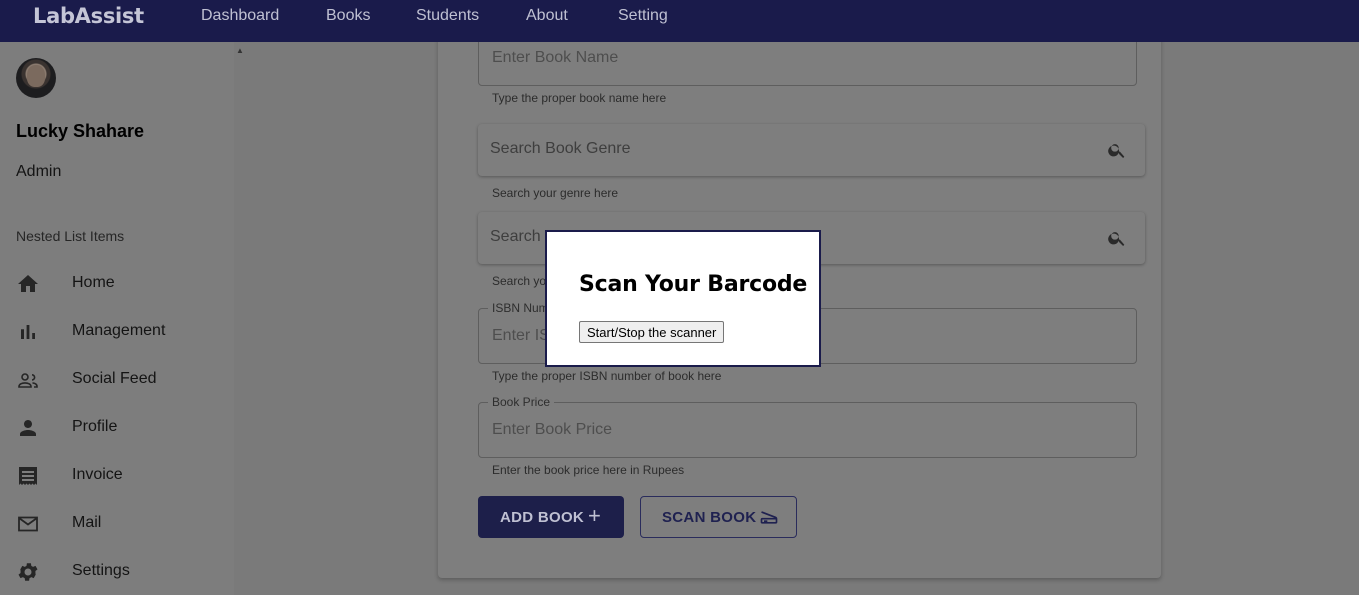  Describe the element at coordinates (693, 284) in the screenshot. I see `modal-title: Scan Your Barcode` at that location.